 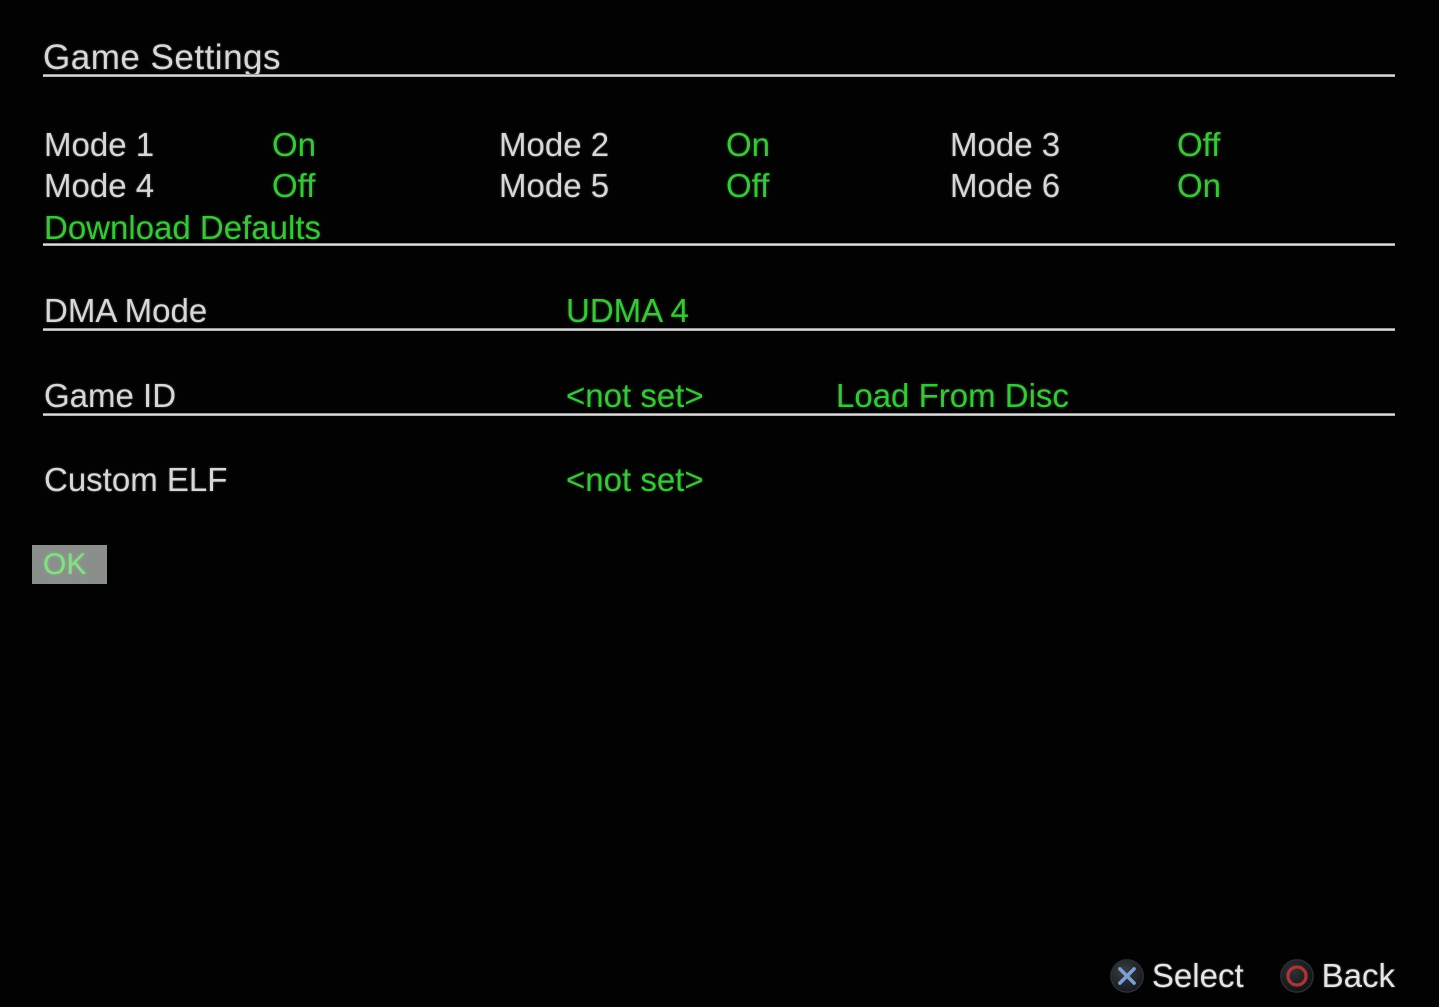 I want to click on modes-divider, so click(x=719, y=244).